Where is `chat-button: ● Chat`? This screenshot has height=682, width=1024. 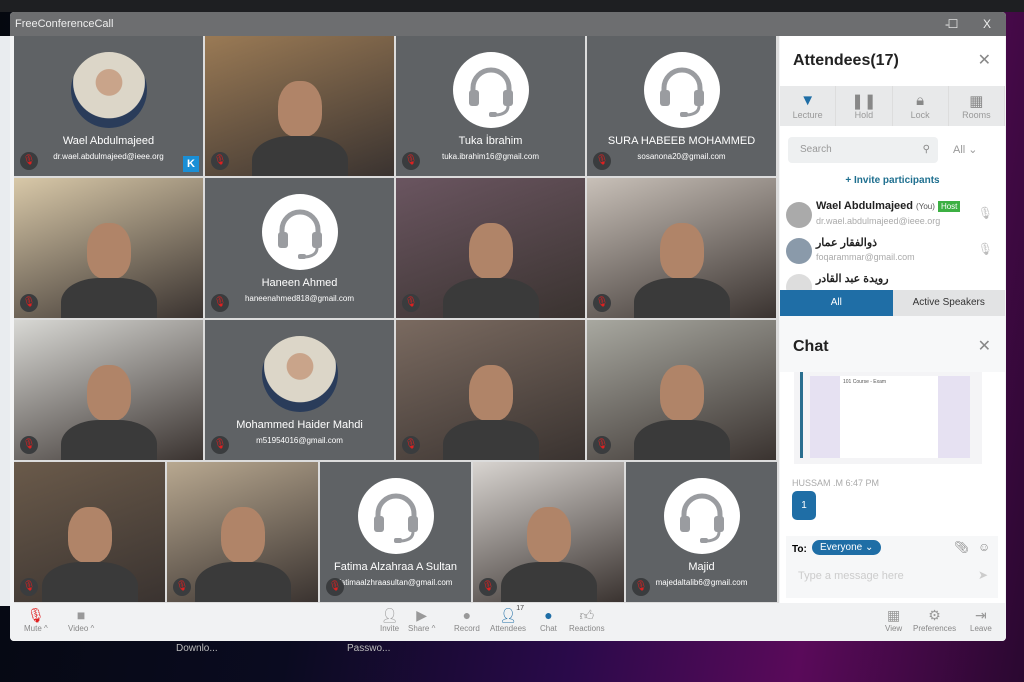 chat-button: ● Chat is located at coordinates (548, 620).